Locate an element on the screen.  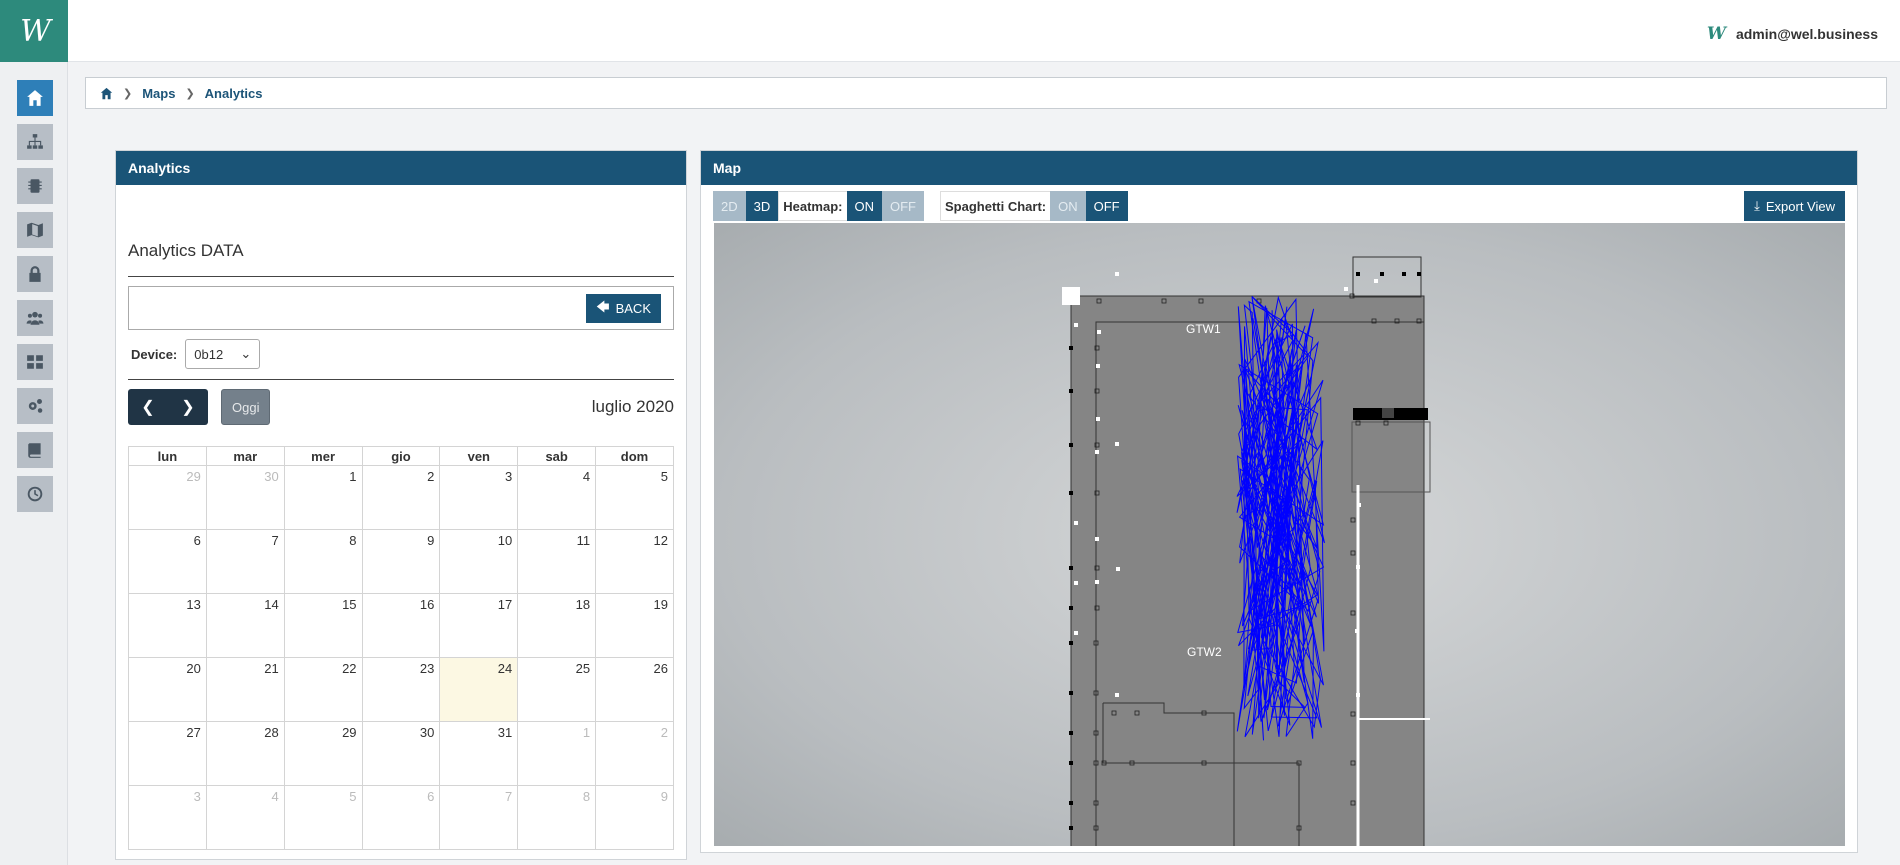
calendar-day: 17 is located at coordinates (479, 625).